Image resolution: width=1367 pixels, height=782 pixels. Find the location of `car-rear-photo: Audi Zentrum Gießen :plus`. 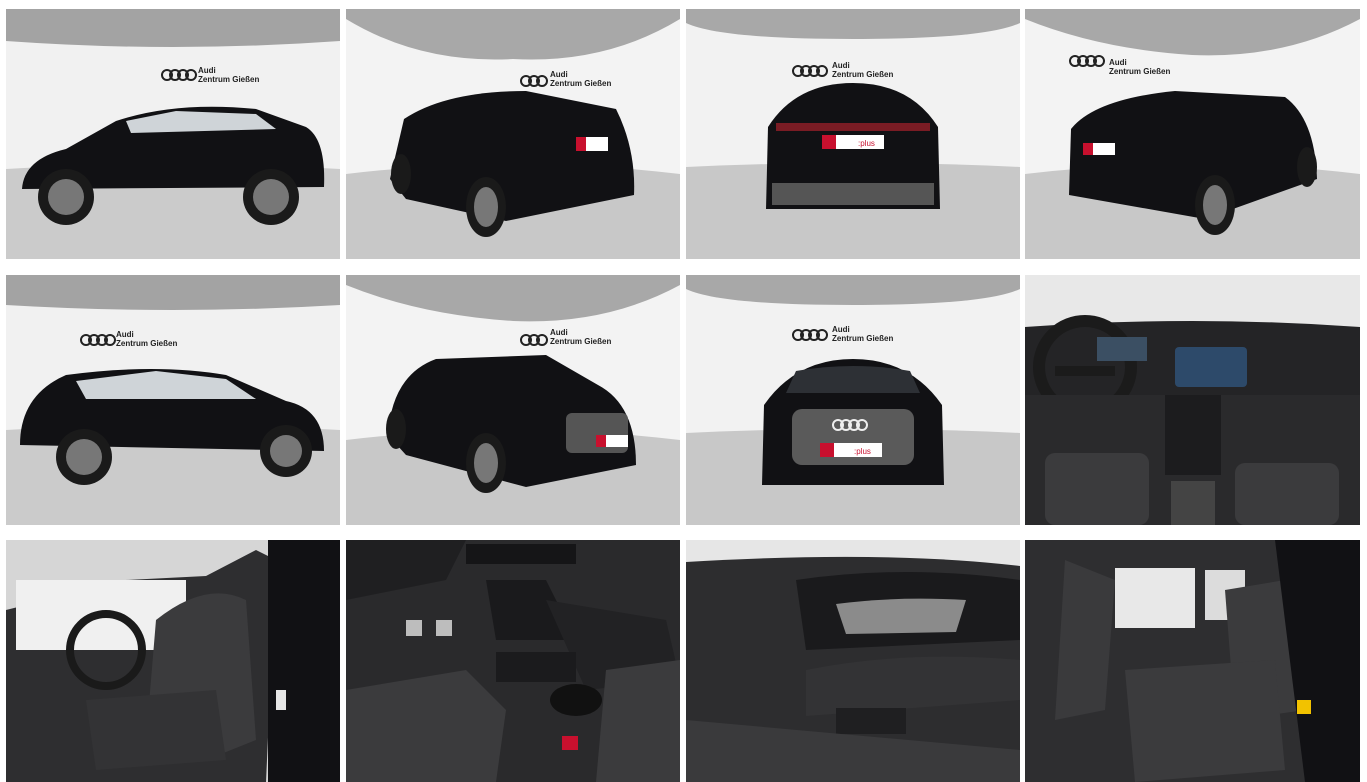

car-rear-photo: Audi Zentrum Gießen :plus is located at coordinates (853, 134).